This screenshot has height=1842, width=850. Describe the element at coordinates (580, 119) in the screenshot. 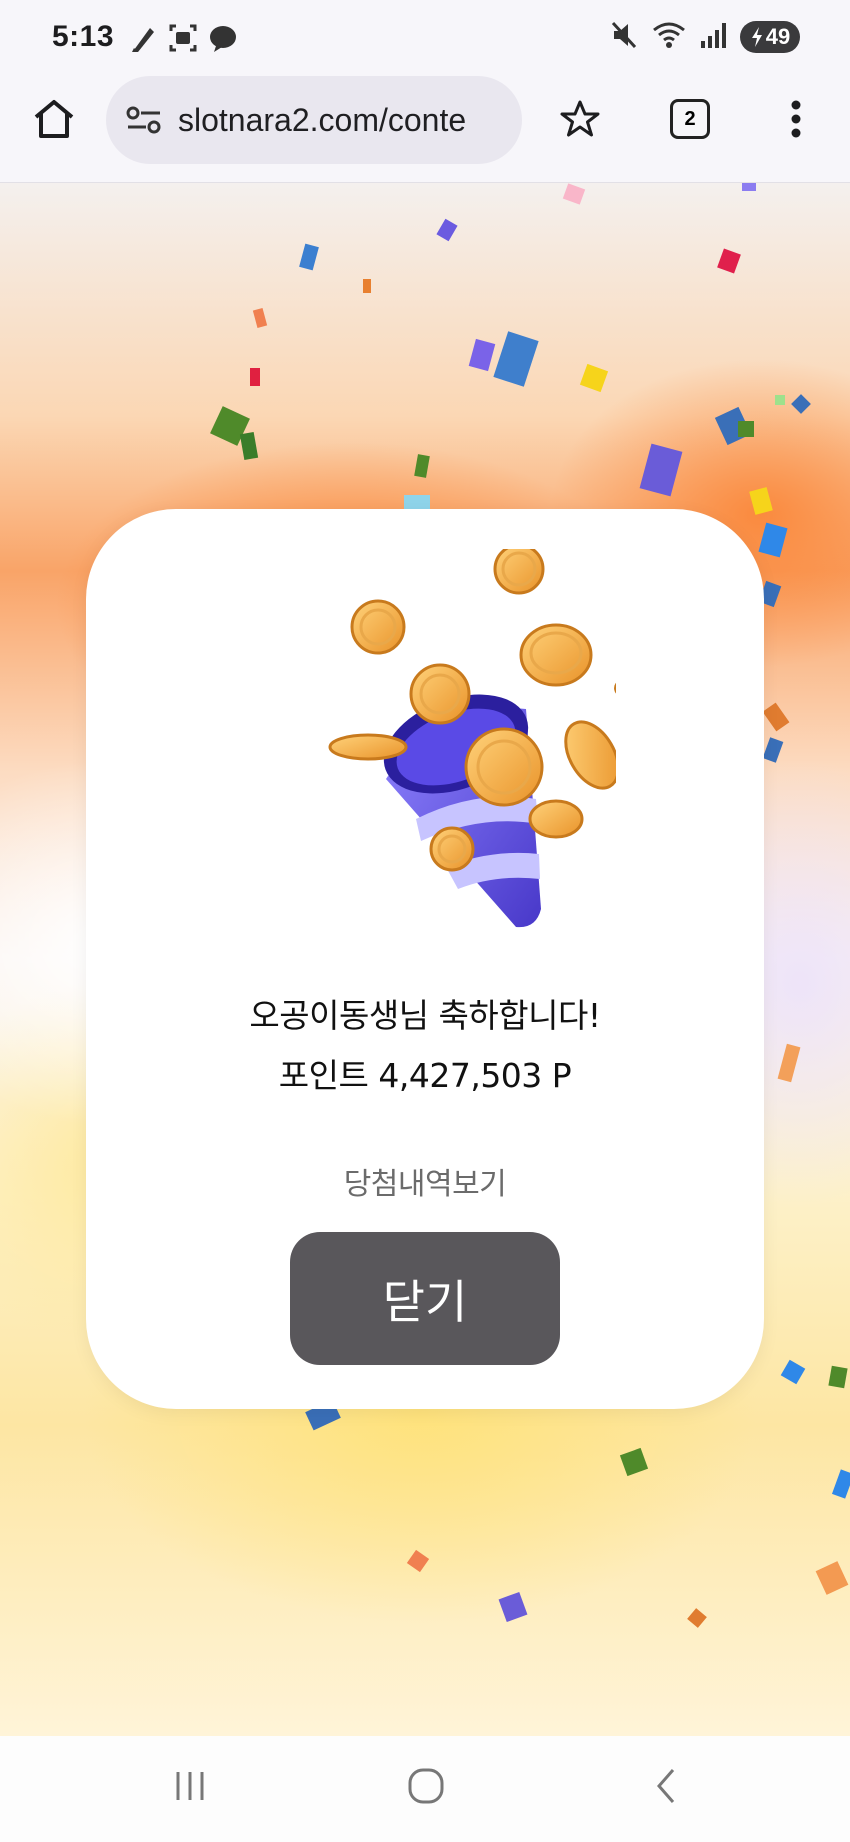

I see `bookmark-star-icon` at that location.